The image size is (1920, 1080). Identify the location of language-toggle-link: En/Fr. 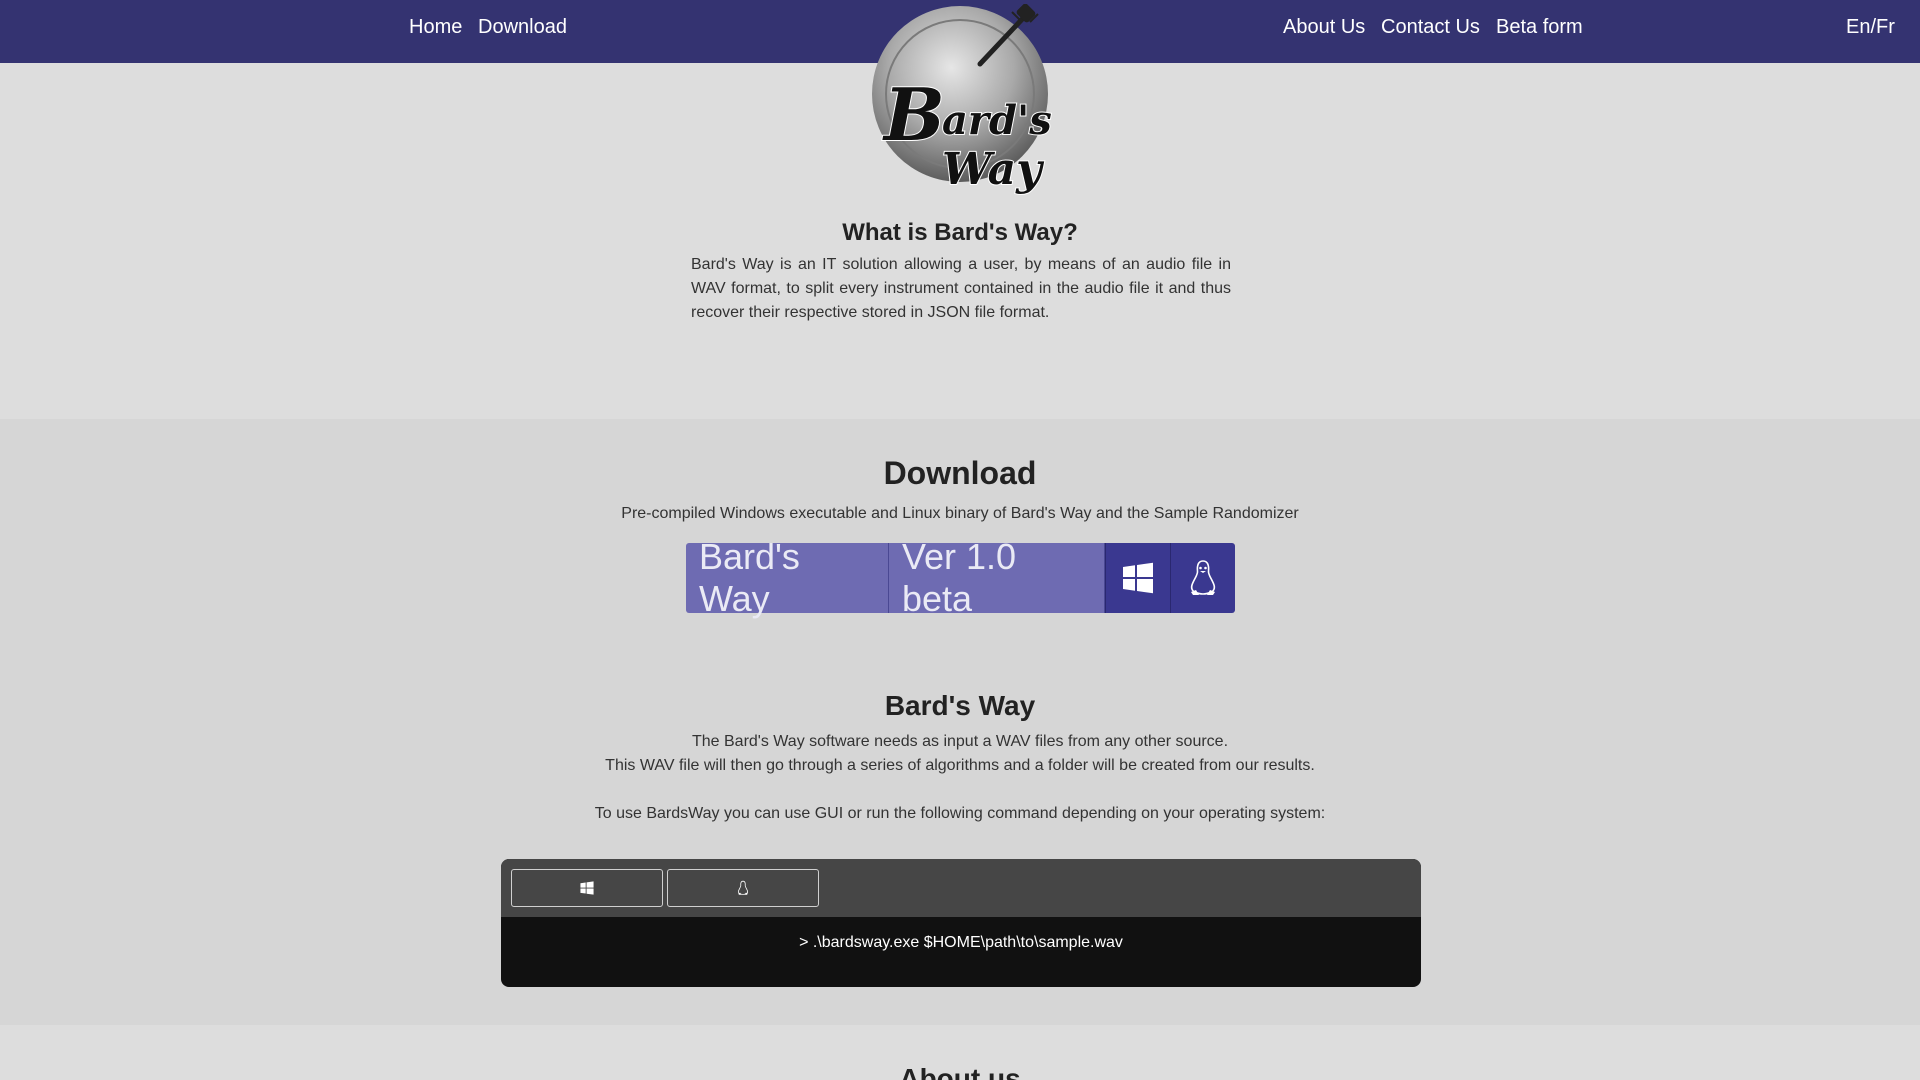
(1870, 27).